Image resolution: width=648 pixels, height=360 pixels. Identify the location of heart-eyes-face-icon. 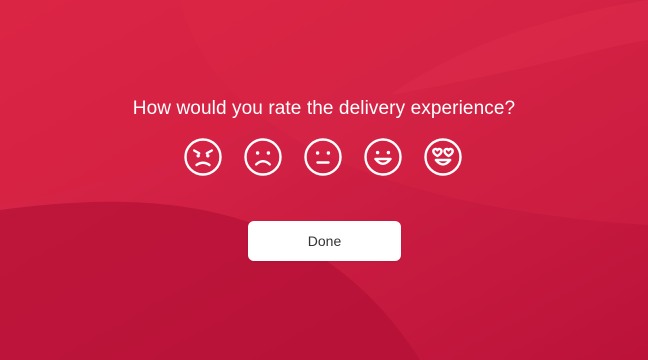
(443, 157).